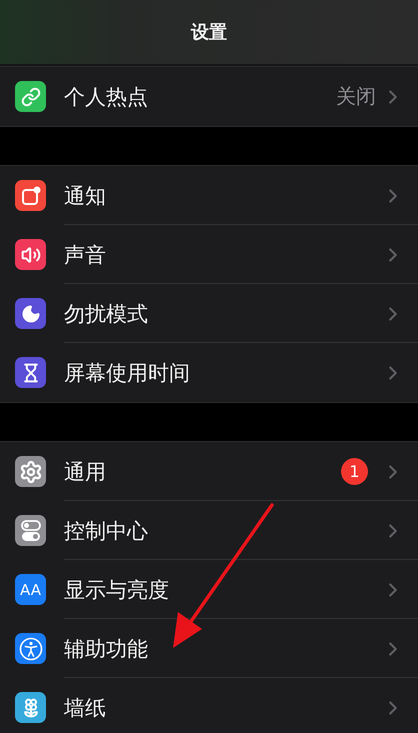 The image size is (418, 733). What do you see at coordinates (30, 96) in the screenshot?
I see `link-icon` at bounding box center [30, 96].